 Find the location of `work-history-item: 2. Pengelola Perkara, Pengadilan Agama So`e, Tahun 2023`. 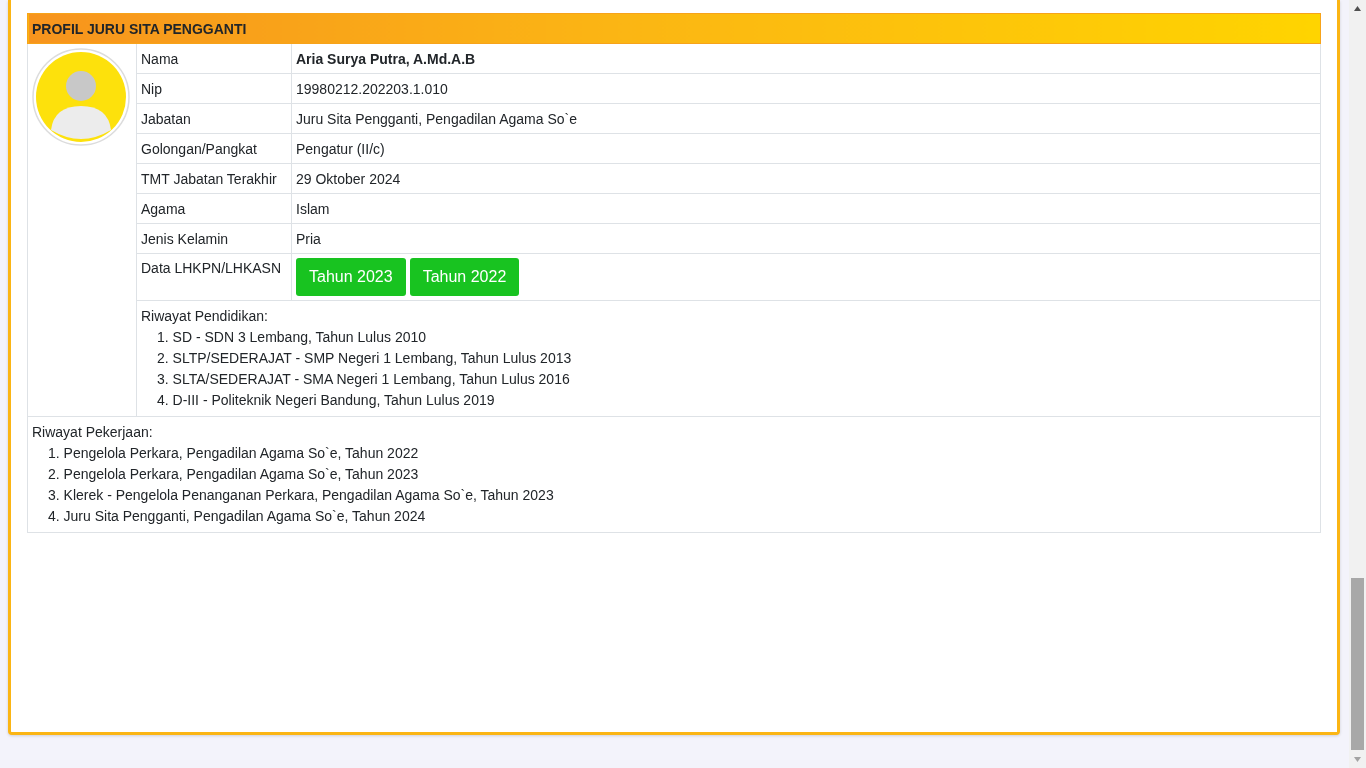

work-history-item: 2. Pengelola Perkara, Pengadilan Agama So`e, Tahun 2023 is located at coordinates (233, 474).